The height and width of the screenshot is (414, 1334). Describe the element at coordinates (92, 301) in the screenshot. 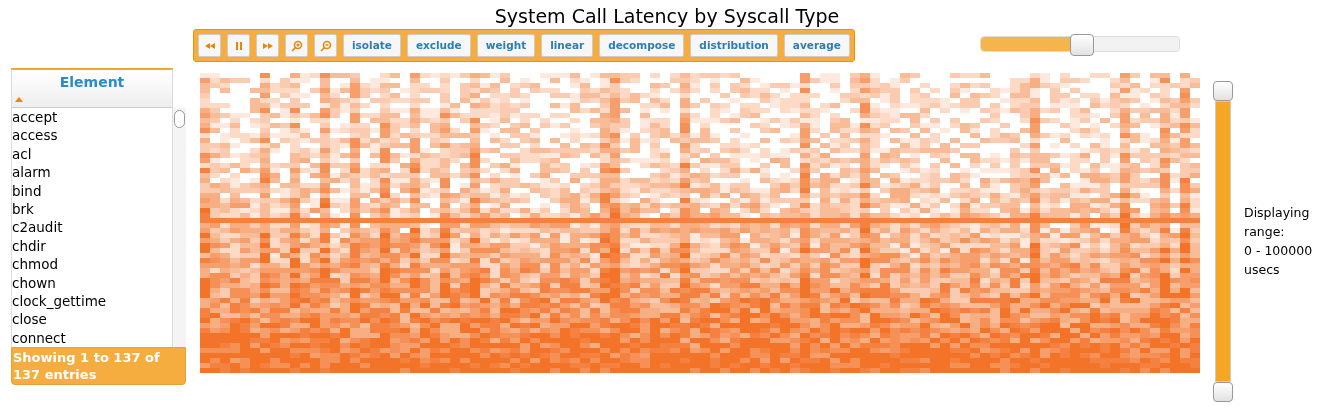

I see `list-item: clock_gettime` at that location.